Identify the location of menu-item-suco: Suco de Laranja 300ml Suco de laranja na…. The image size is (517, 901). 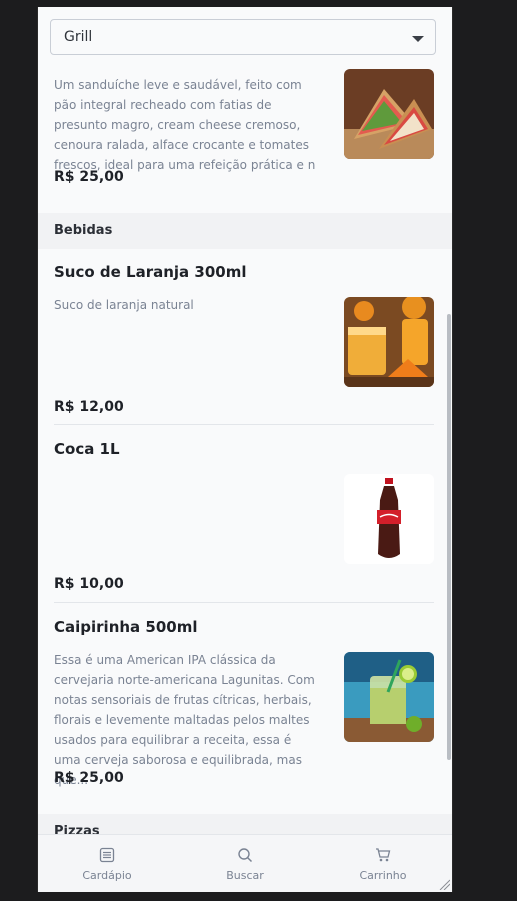
(244, 343).